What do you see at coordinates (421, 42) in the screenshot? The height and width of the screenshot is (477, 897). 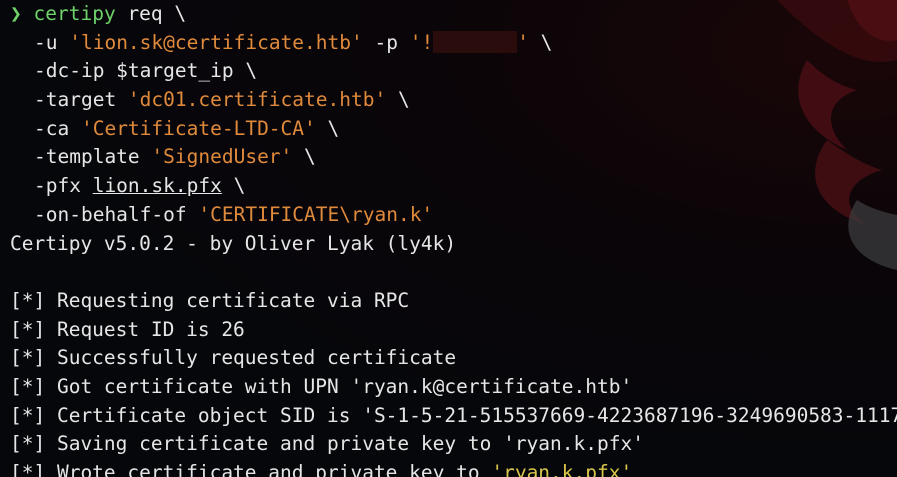 I see `arg-password-open: '!` at bounding box center [421, 42].